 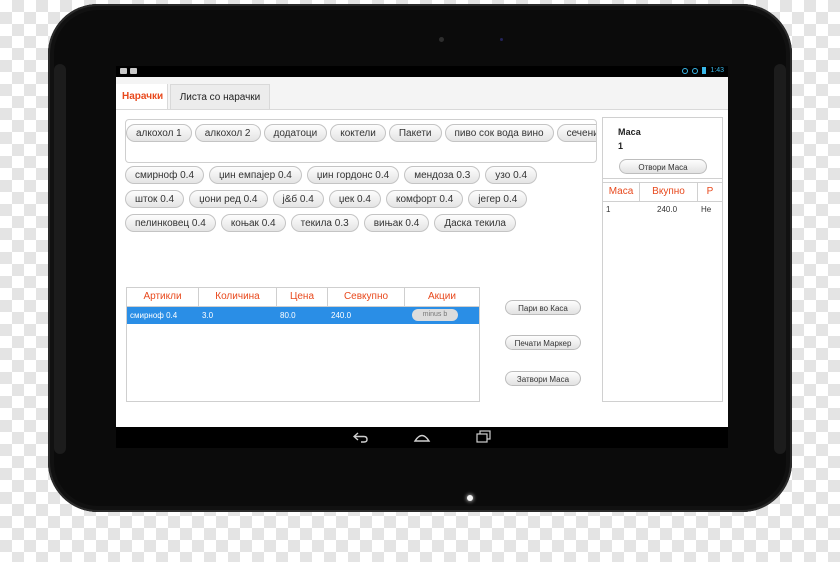 I want to click on cell-actions: minus b, so click(x=442, y=315).